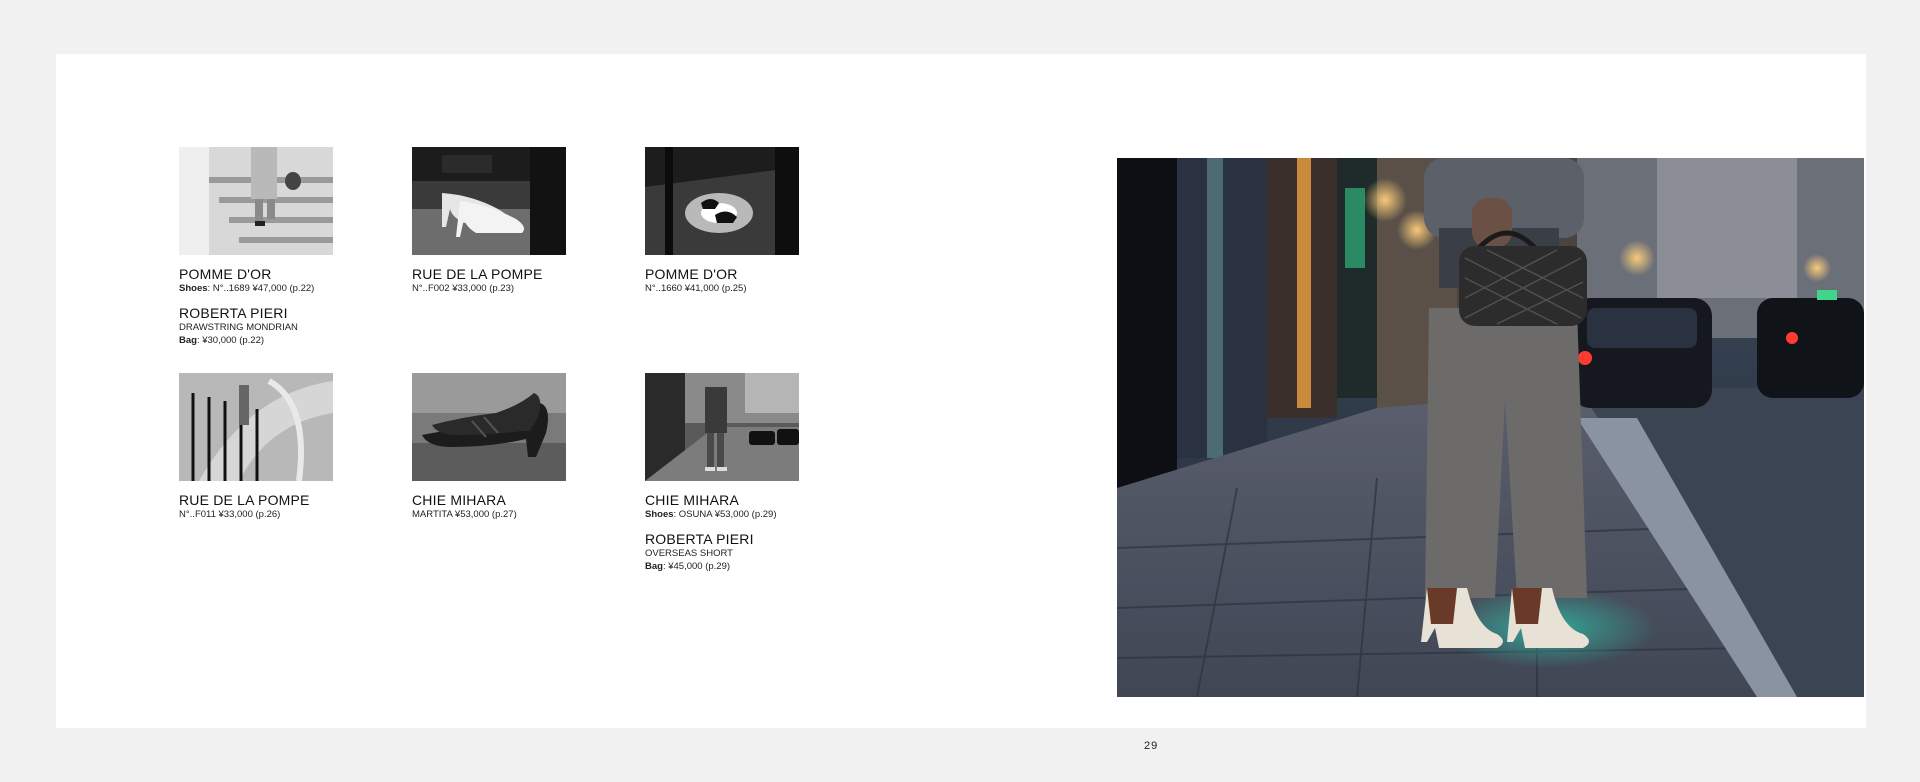 This screenshot has height=782, width=1920. I want to click on page-number: 29, so click(1151, 746).